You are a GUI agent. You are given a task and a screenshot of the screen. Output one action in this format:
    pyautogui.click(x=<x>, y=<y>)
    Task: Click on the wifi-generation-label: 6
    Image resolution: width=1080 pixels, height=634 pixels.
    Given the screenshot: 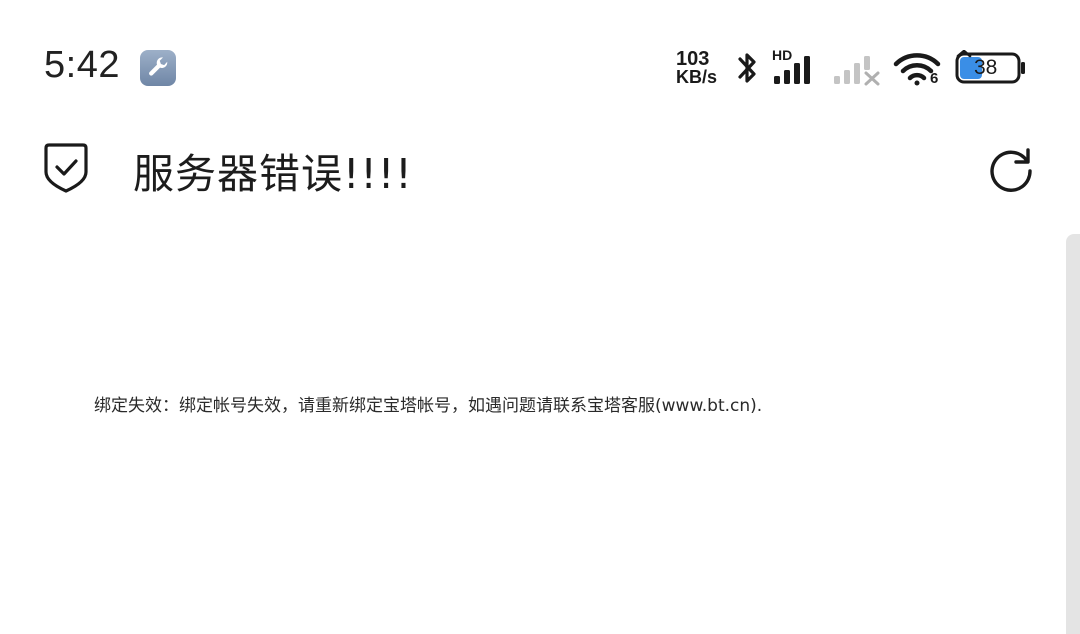 What is the action you would take?
    pyautogui.click(x=934, y=78)
    